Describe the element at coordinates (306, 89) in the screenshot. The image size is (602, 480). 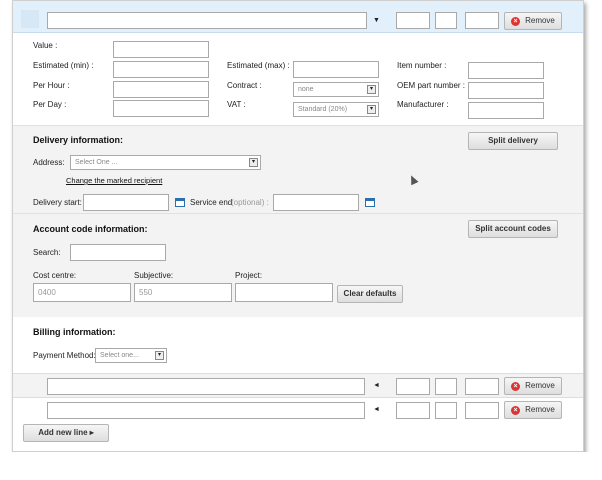
I see `contract-value: none` at that location.